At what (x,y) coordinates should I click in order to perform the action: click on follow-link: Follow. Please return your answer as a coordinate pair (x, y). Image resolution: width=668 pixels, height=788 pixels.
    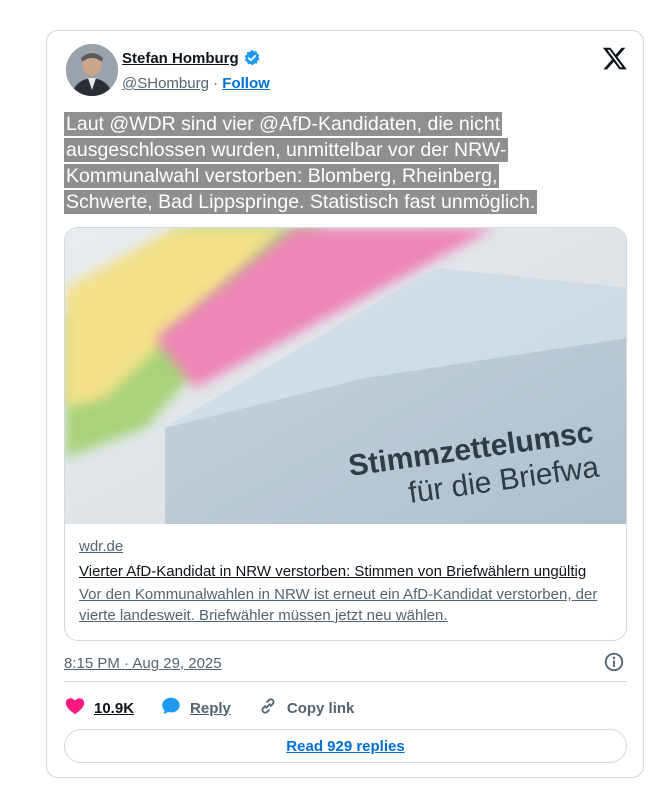
    Looking at the image, I should click on (246, 83).